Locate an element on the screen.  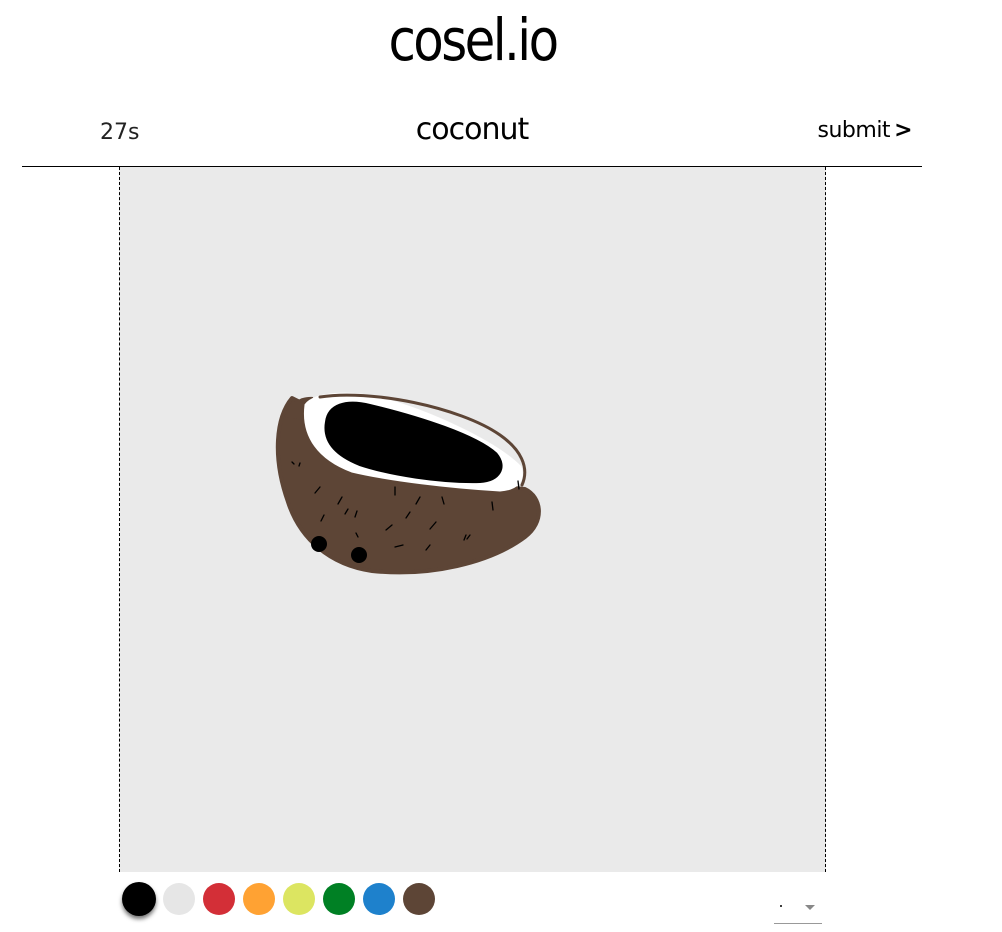
swatch-green is located at coordinates (339, 899).